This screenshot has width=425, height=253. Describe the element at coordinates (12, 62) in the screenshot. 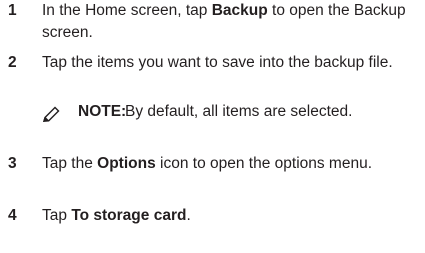

I see `step-2-number: 2` at that location.